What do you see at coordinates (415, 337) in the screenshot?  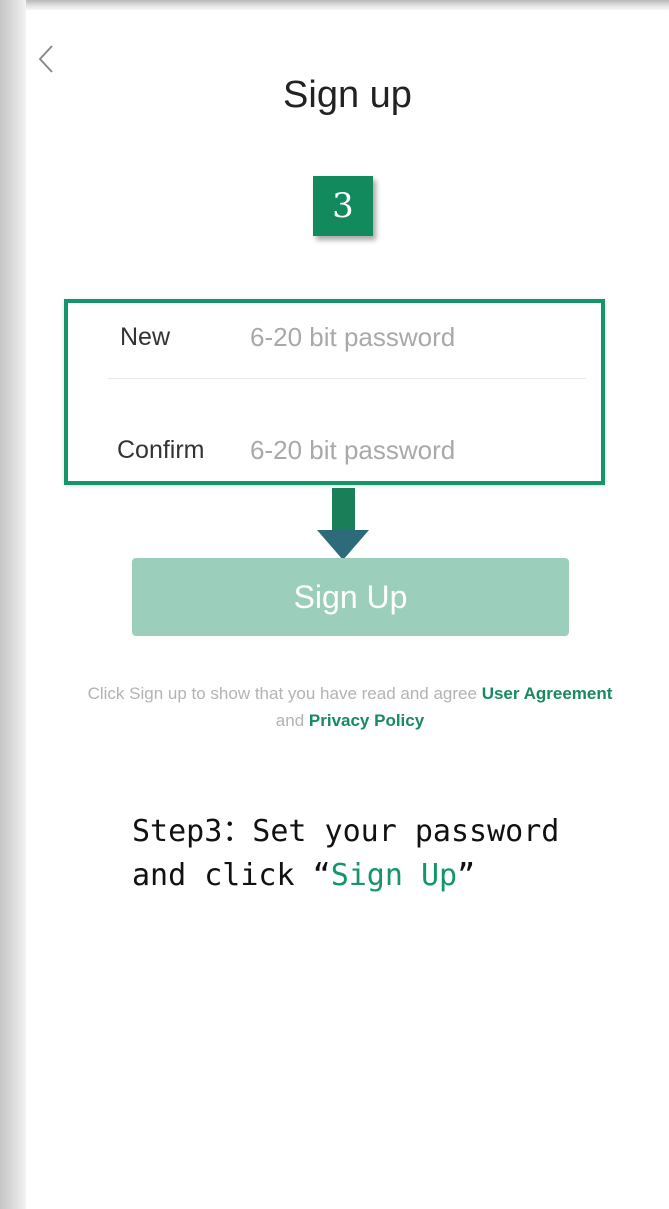 I see `new-password-input` at bounding box center [415, 337].